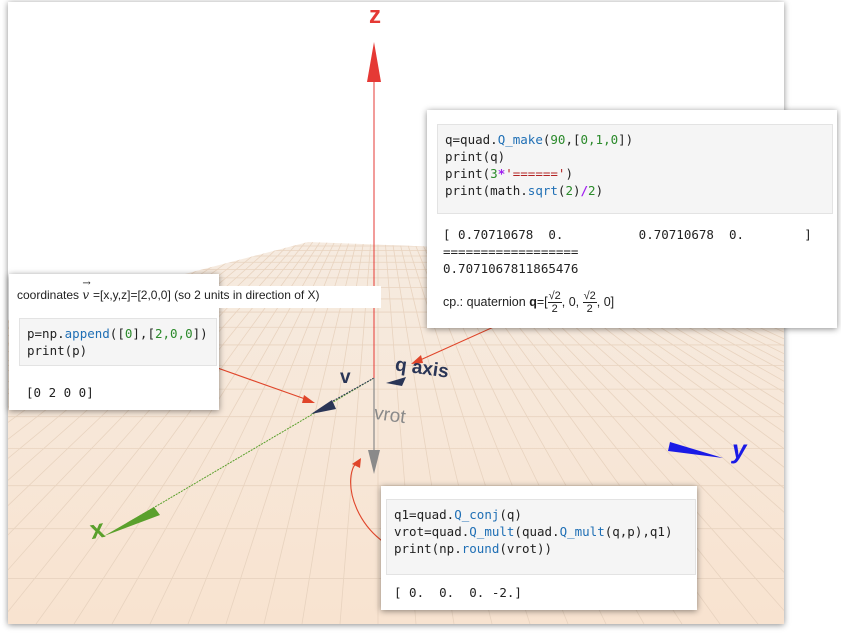 The width and height of the screenshot is (841, 633). What do you see at coordinates (374, 62) in the screenshot?
I see `z-axis-arrowhead` at bounding box center [374, 62].